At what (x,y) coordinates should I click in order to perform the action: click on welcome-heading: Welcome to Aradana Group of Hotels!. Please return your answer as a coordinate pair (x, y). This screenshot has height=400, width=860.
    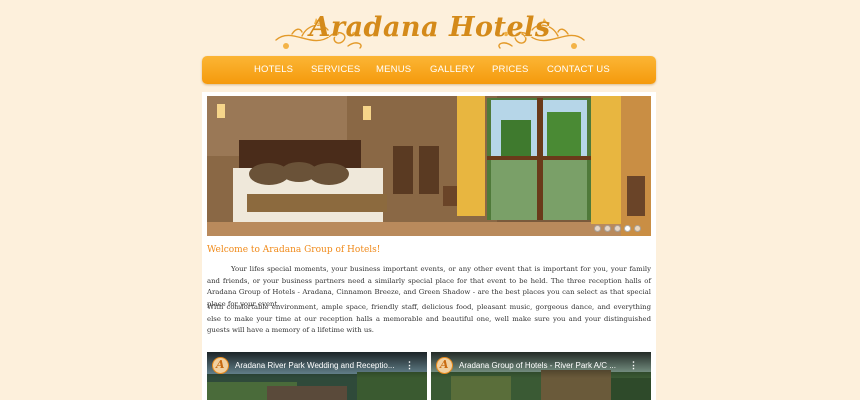
    Looking at the image, I should click on (294, 250).